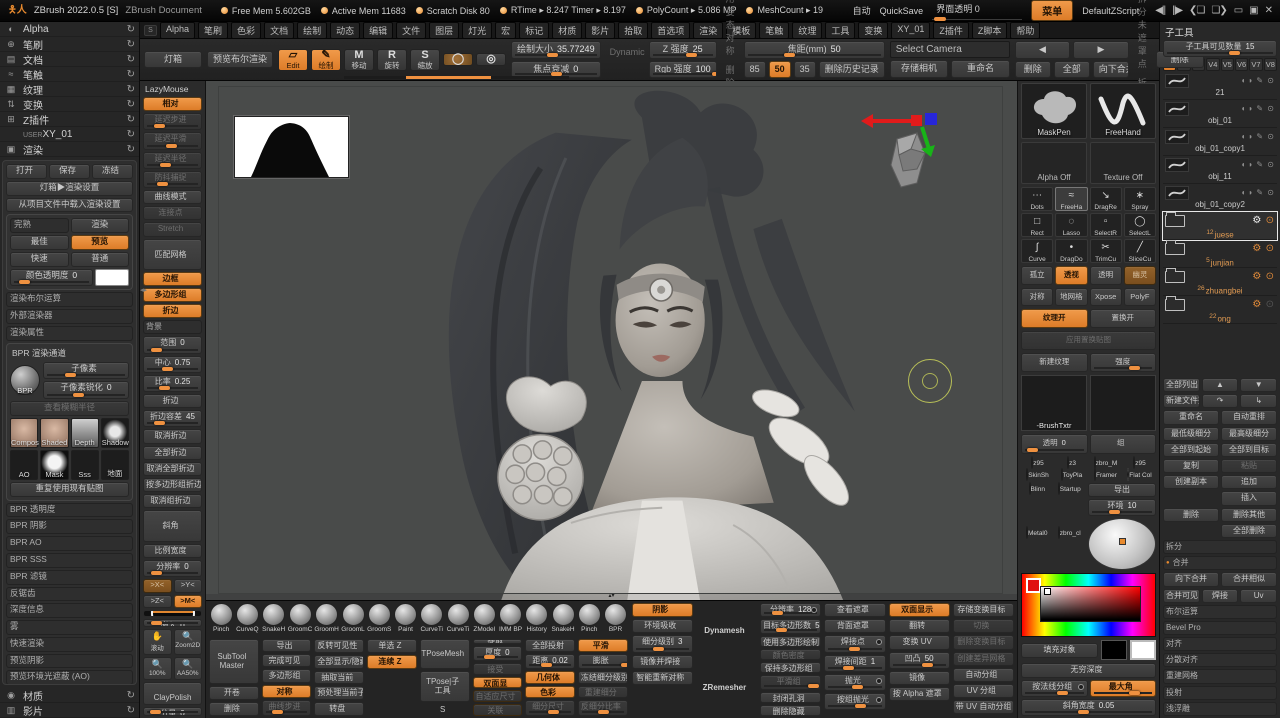 The image size is (1280, 718). Describe the element at coordinates (1110, 11) in the screenshot. I see `default-zscript-button: DefaultZScript` at that location.